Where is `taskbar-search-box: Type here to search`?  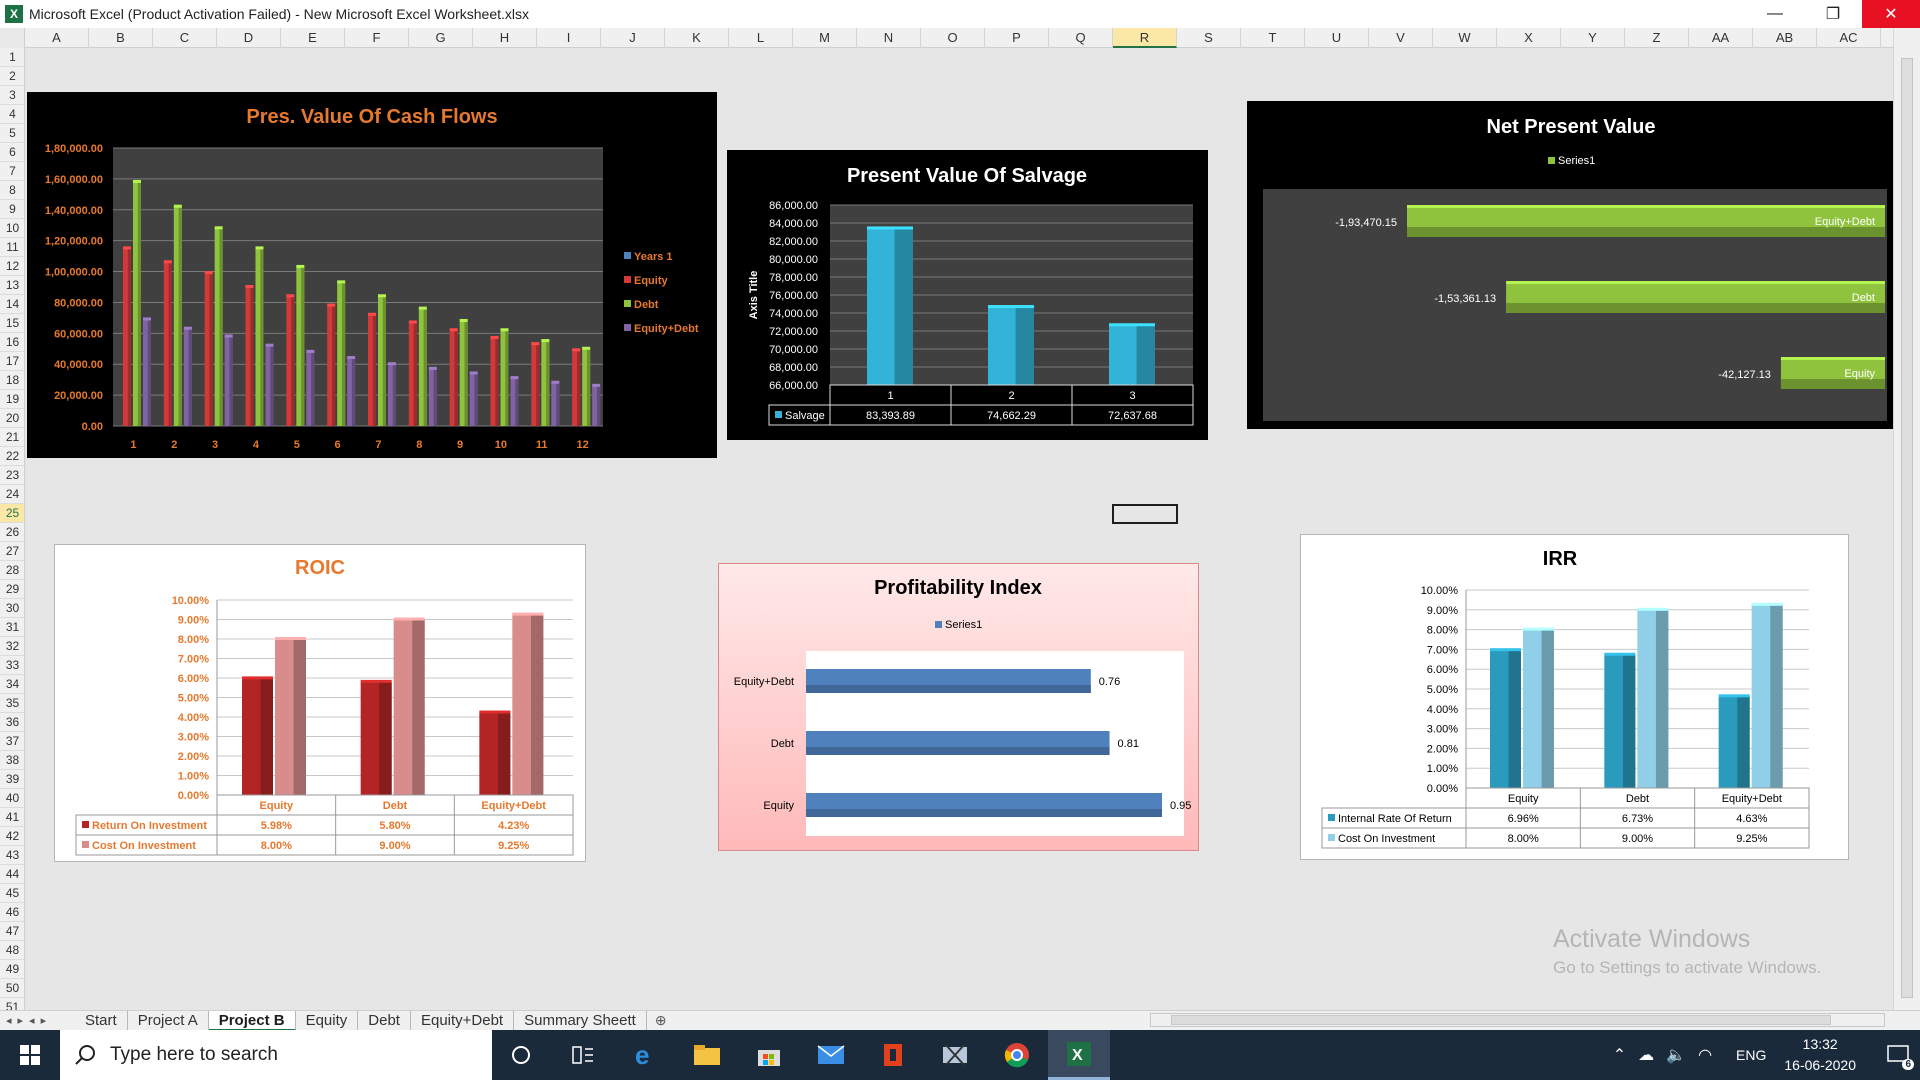 taskbar-search-box: Type here to search is located at coordinates (276, 1055).